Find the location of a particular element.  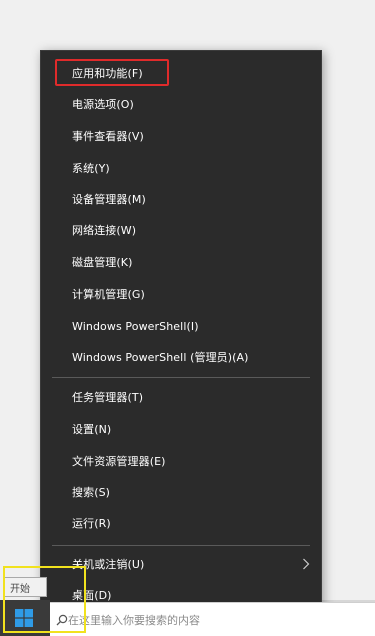

menu-item-label: 事件查看器(V) is located at coordinates (108, 136).